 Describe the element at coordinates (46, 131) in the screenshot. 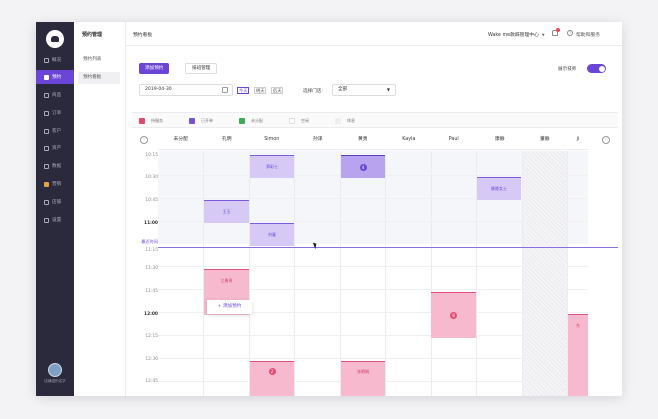

I see `customer-icon` at that location.